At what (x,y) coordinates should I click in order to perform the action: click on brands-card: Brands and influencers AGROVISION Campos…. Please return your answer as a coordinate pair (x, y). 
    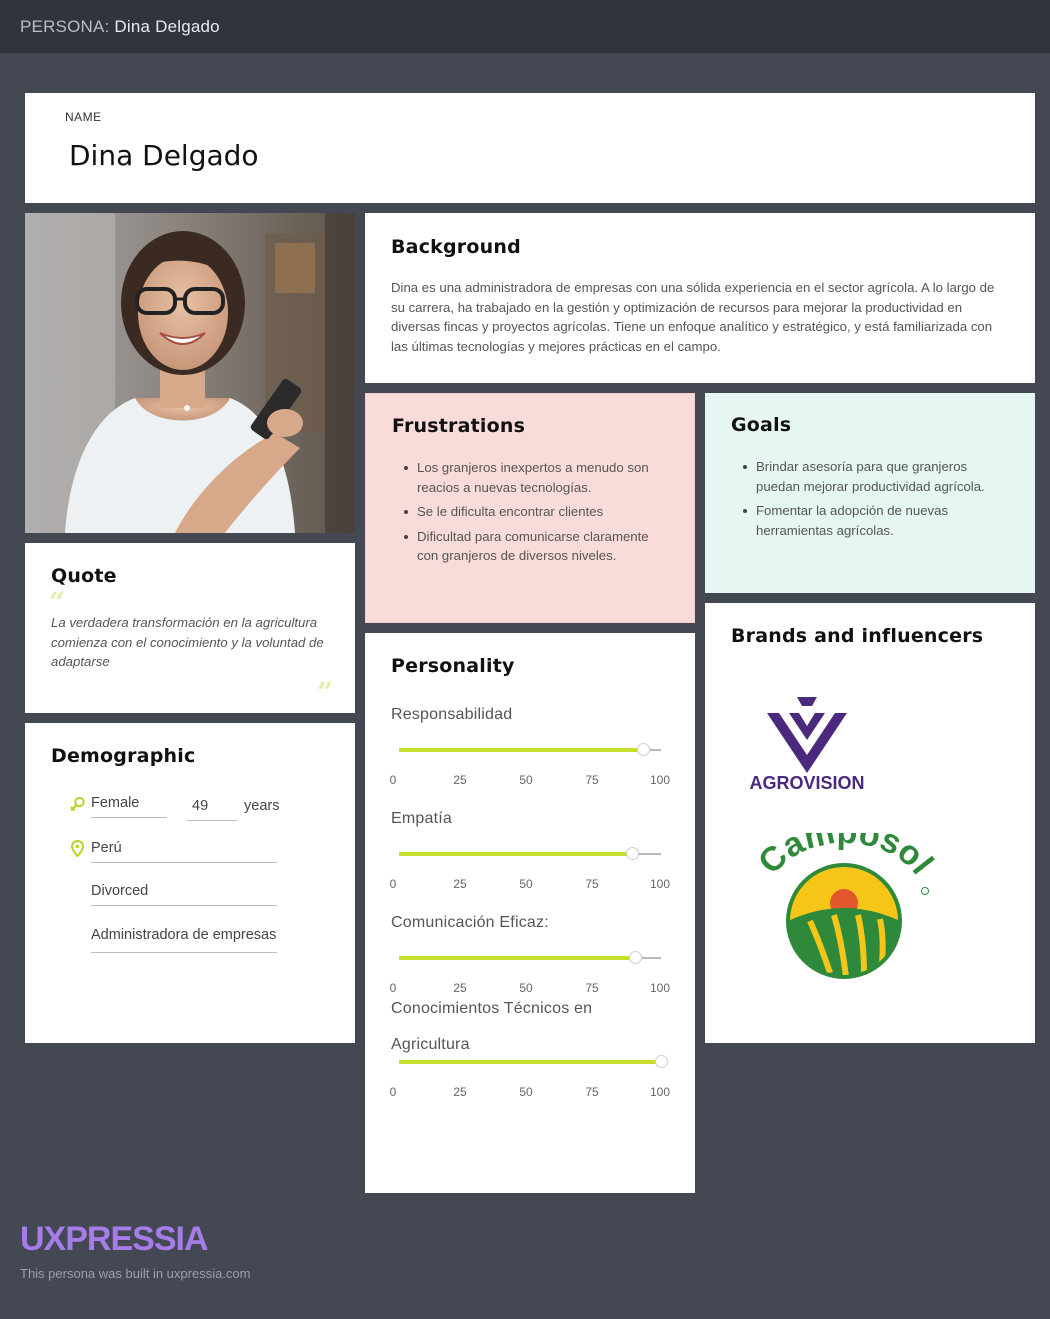
    Looking at the image, I should click on (870, 823).